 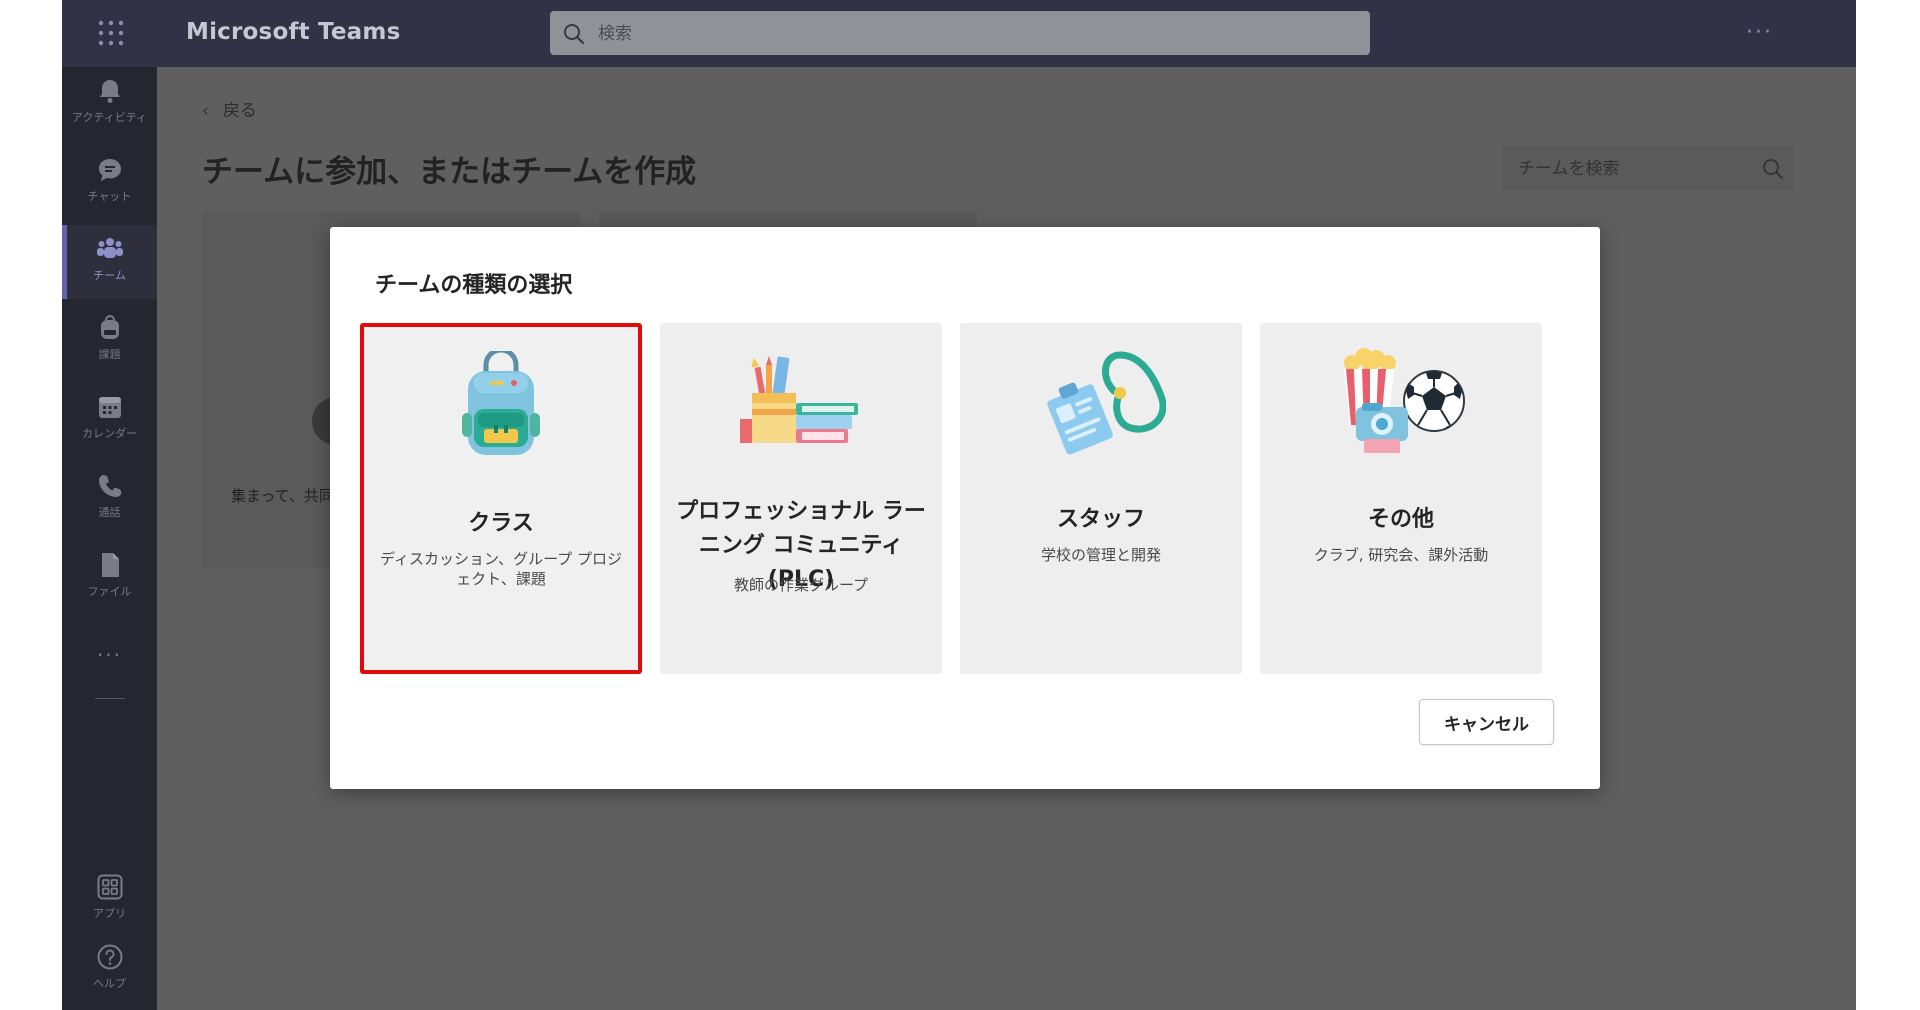 What do you see at coordinates (1401, 555) in the screenshot?
I see `team-type-description: クラブ, 研究会、課外活動` at bounding box center [1401, 555].